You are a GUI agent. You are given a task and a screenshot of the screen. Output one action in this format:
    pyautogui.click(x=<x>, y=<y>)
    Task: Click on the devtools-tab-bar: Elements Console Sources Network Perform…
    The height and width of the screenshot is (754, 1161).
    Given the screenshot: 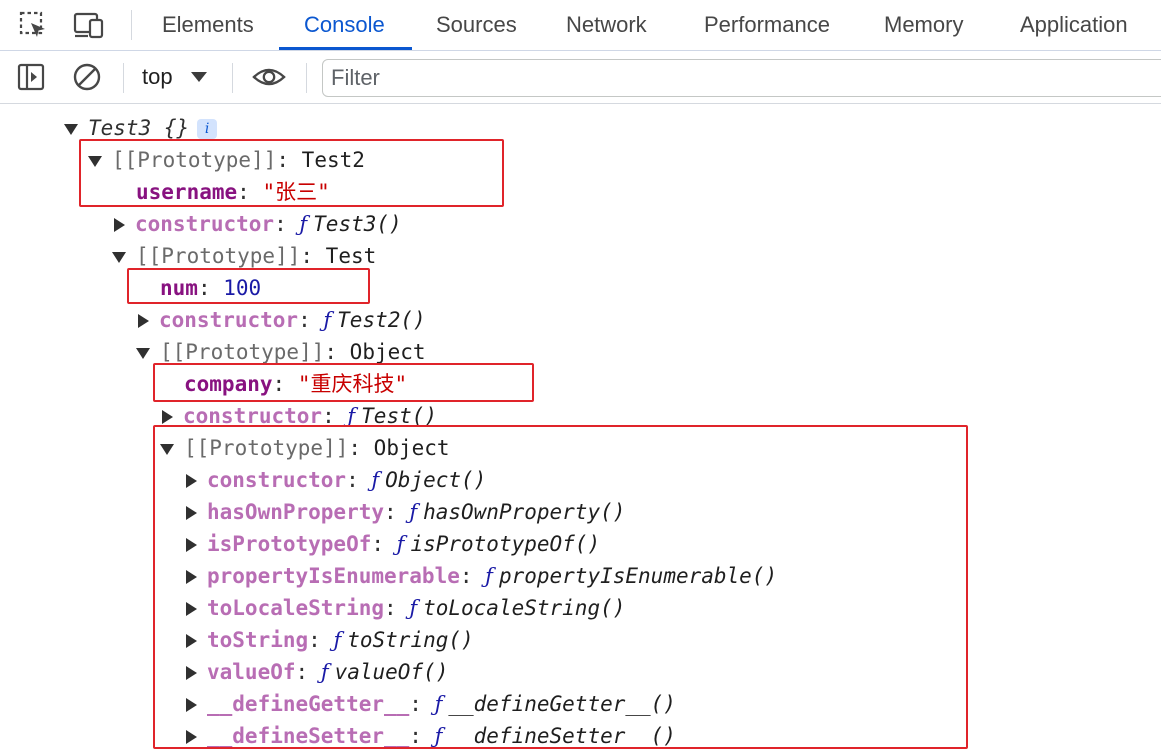 What is the action you would take?
    pyautogui.click(x=580, y=25)
    